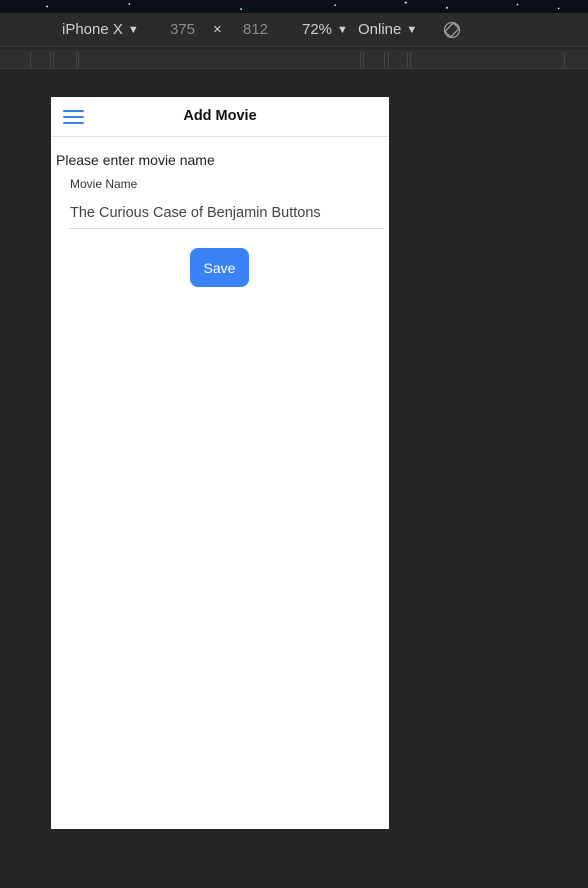 The image size is (588, 888). What do you see at coordinates (135, 160) in the screenshot?
I see `instruction-text: Please enter movie name` at bounding box center [135, 160].